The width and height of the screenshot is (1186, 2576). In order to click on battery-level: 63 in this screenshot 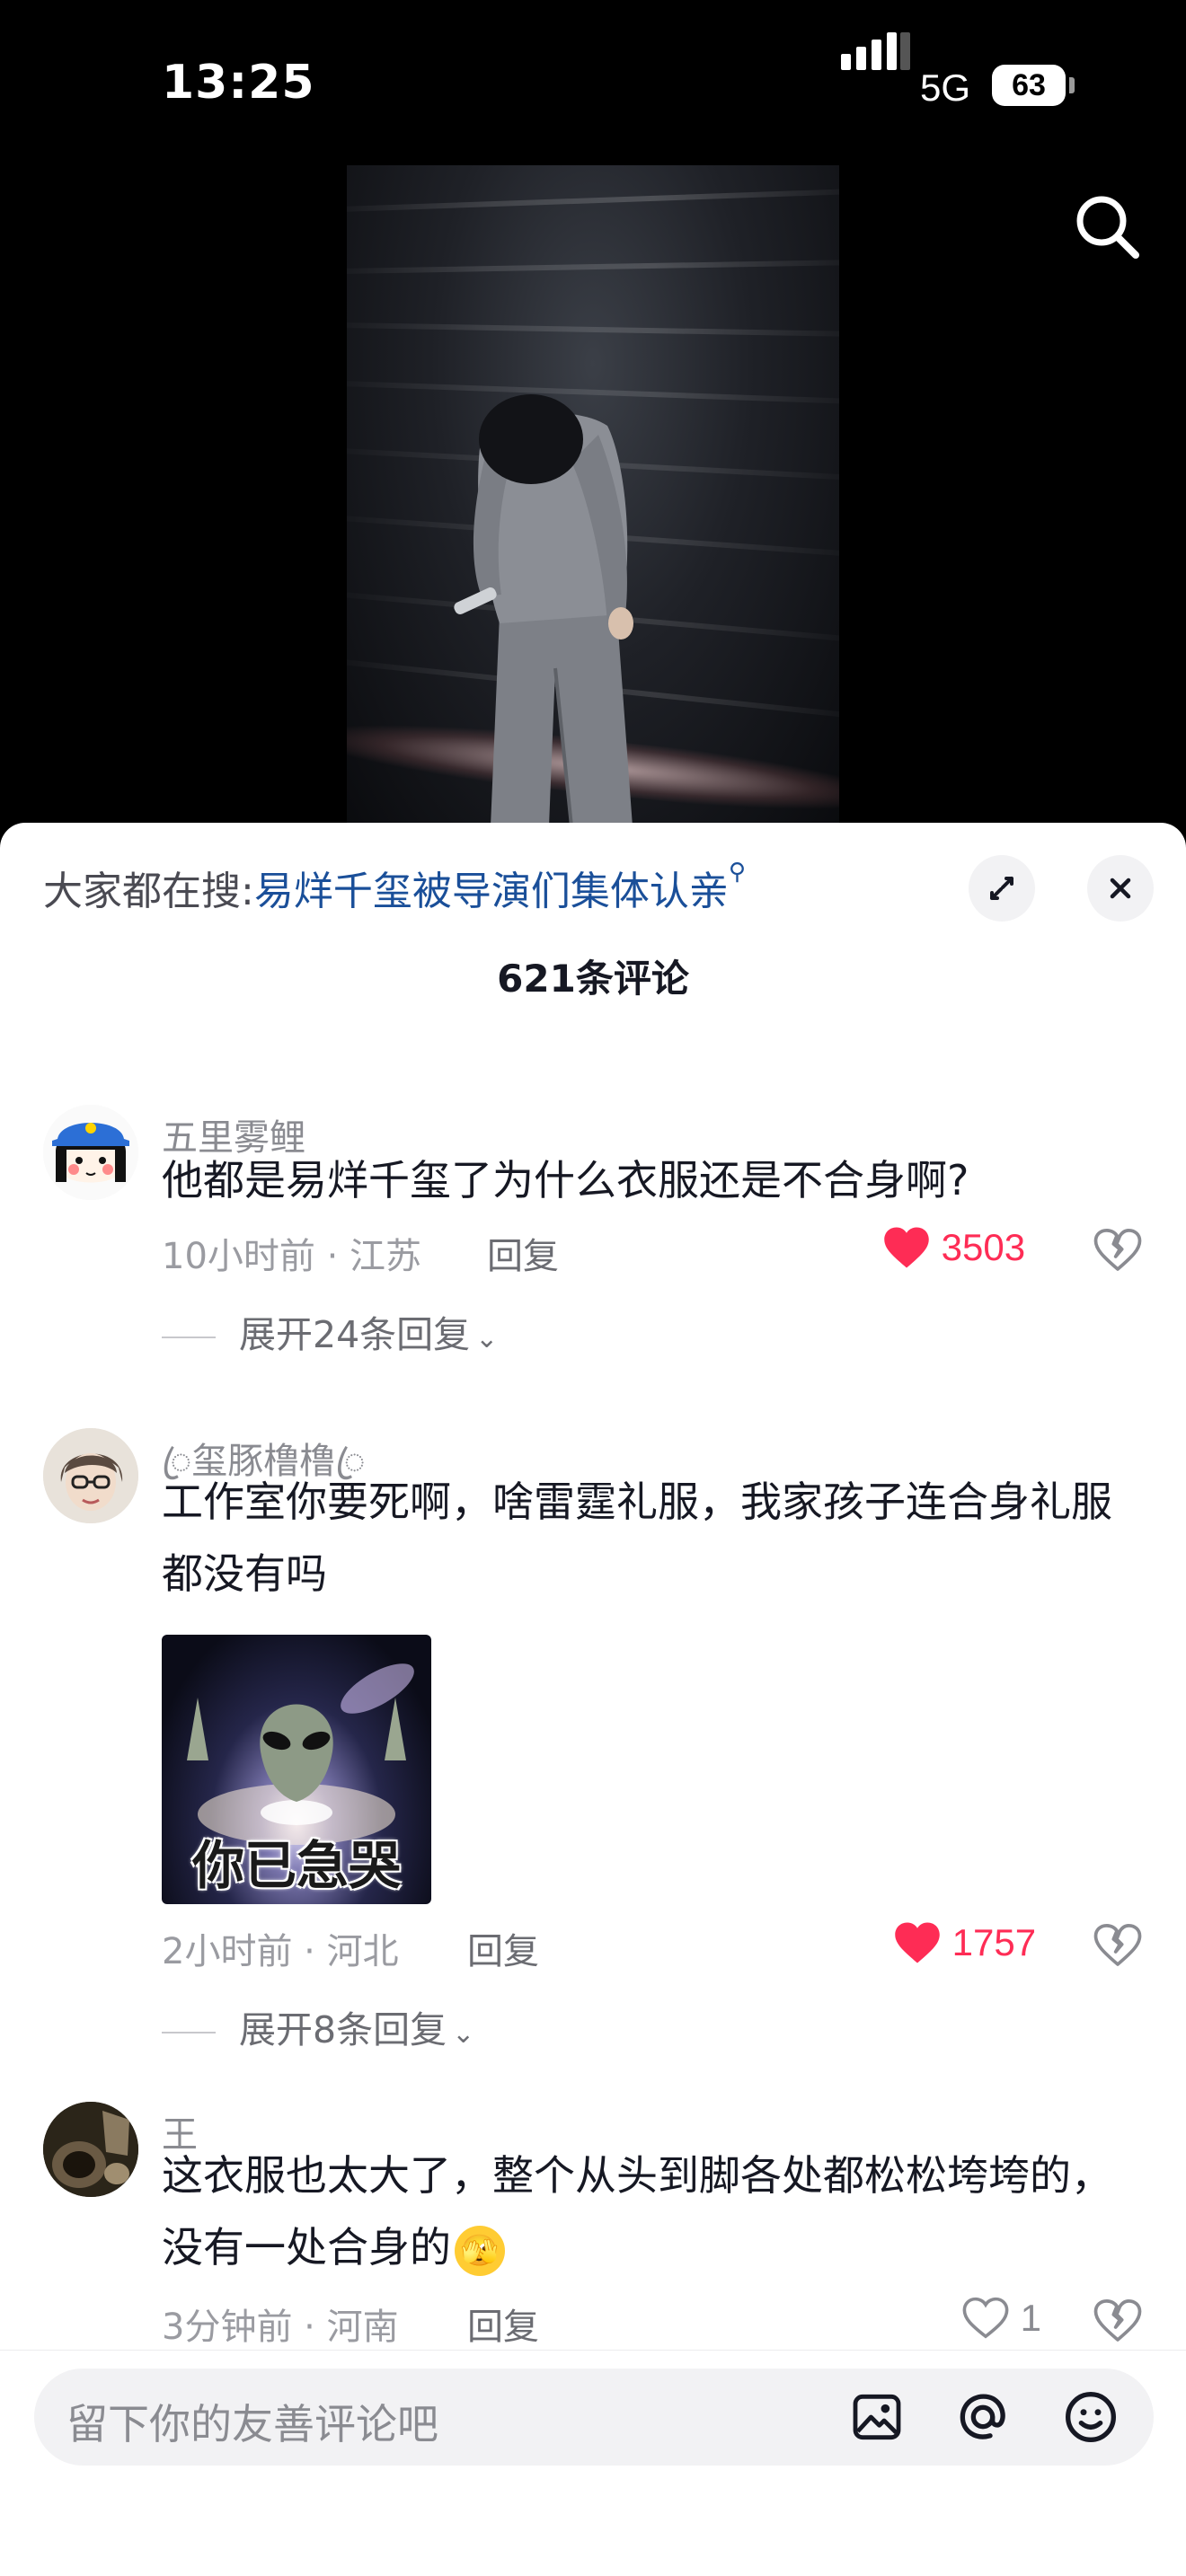, I will do `click(1029, 85)`.